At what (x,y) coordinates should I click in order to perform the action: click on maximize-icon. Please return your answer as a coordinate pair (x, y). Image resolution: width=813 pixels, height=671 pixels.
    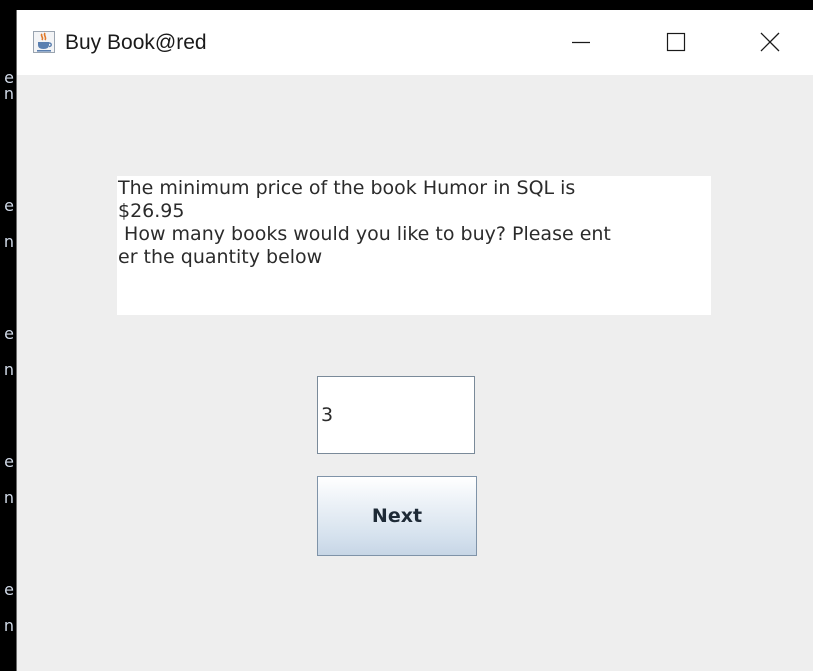
    Looking at the image, I should click on (676, 42).